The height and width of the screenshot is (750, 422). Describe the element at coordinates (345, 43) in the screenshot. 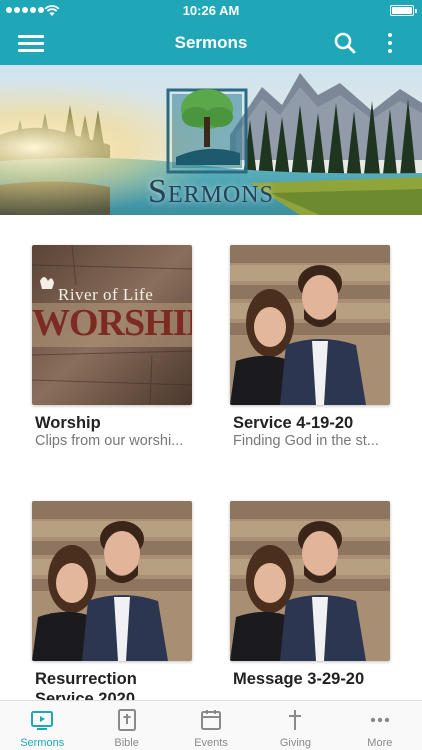

I see `search-icon` at that location.